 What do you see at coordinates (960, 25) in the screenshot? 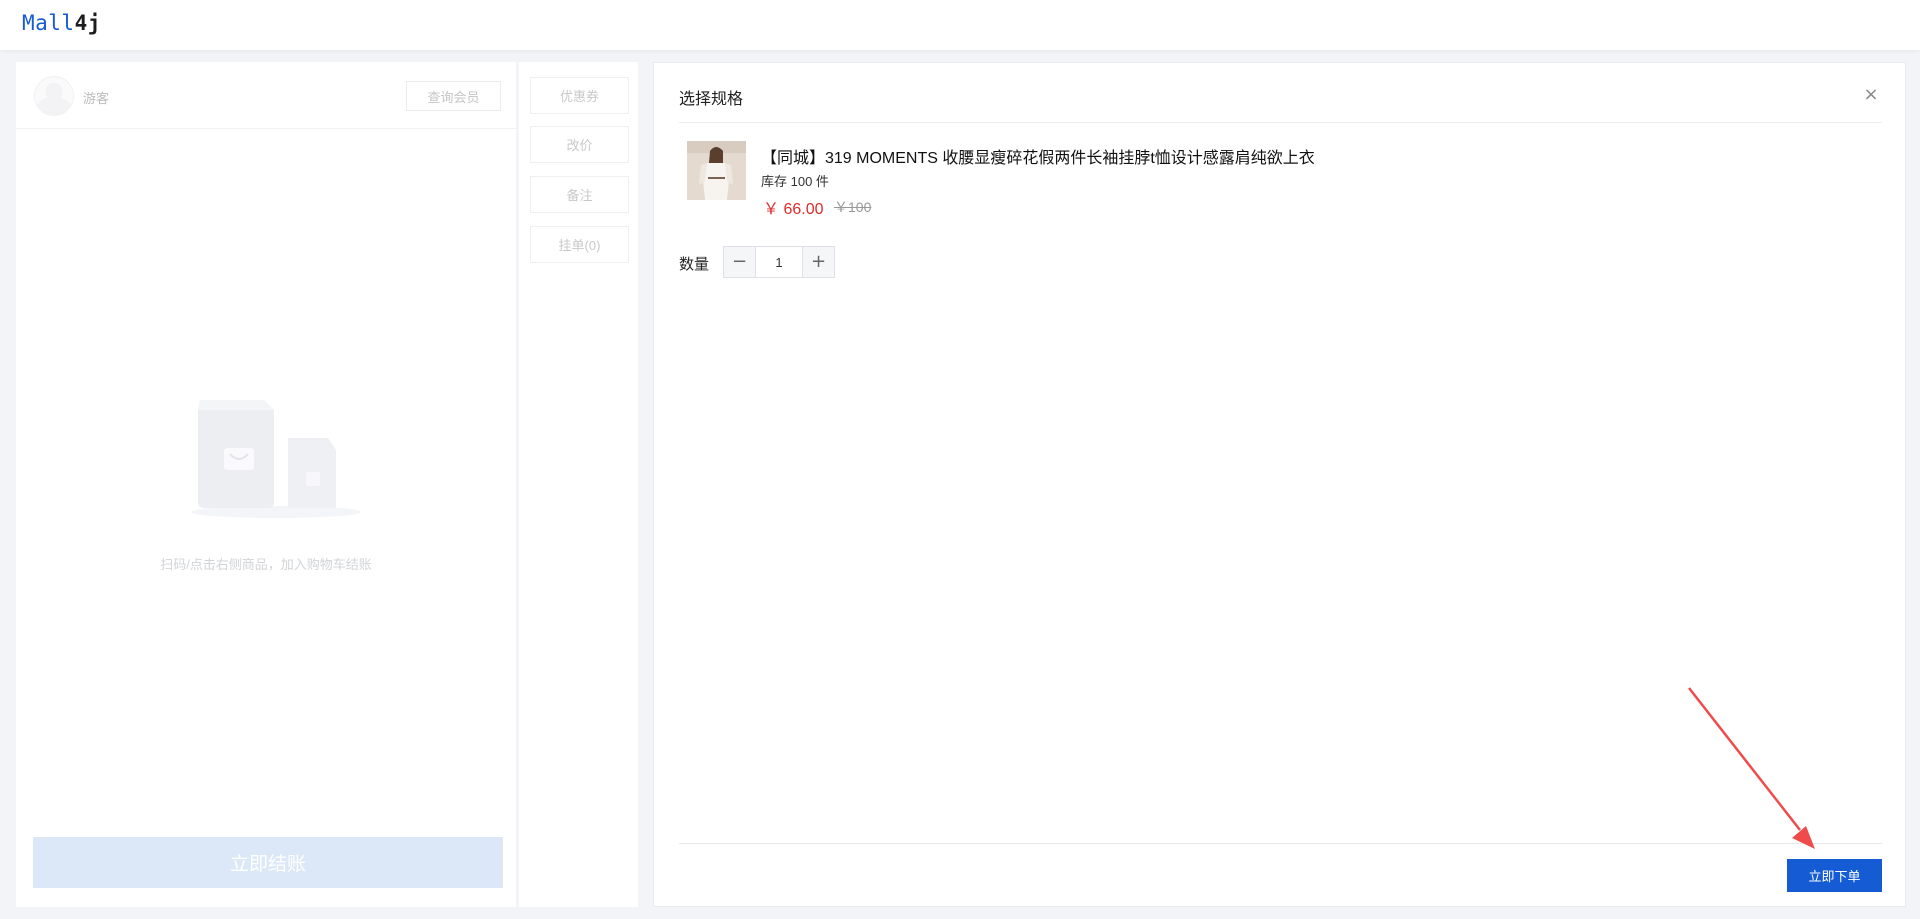
I see `top-bar: Mall4j` at bounding box center [960, 25].